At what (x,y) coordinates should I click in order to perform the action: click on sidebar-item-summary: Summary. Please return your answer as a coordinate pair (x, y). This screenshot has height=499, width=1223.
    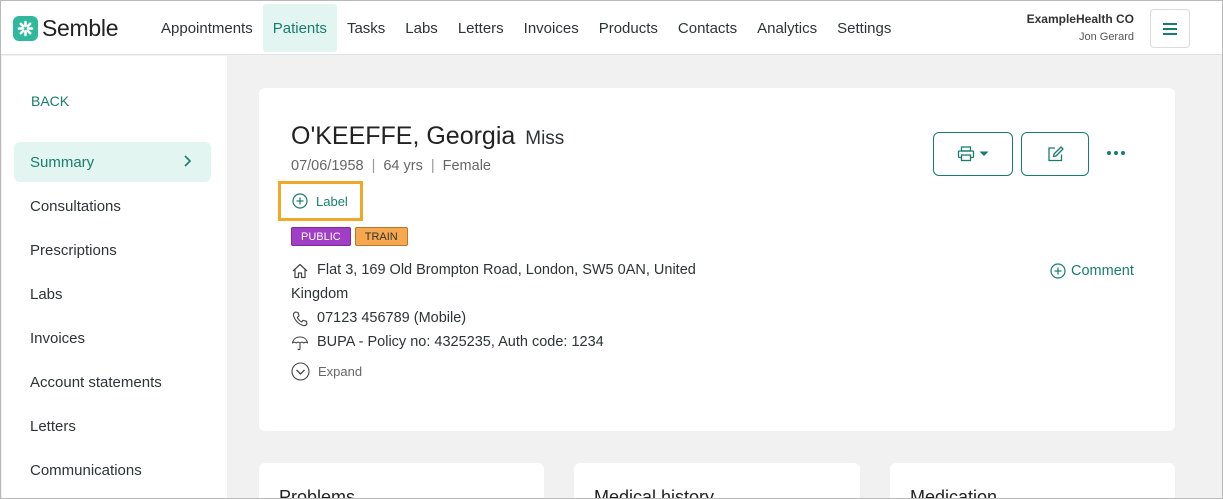
    Looking at the image, I should click on (112, 162).